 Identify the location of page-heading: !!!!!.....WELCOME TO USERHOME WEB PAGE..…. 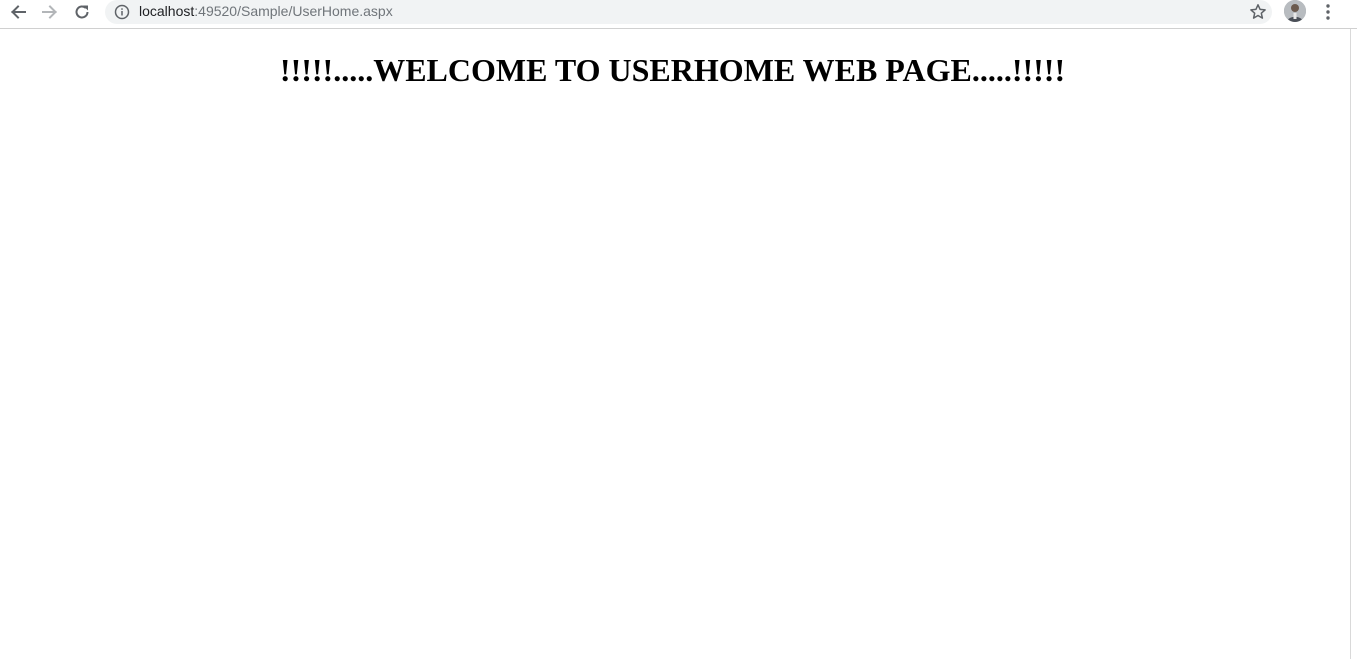
(672, 70).